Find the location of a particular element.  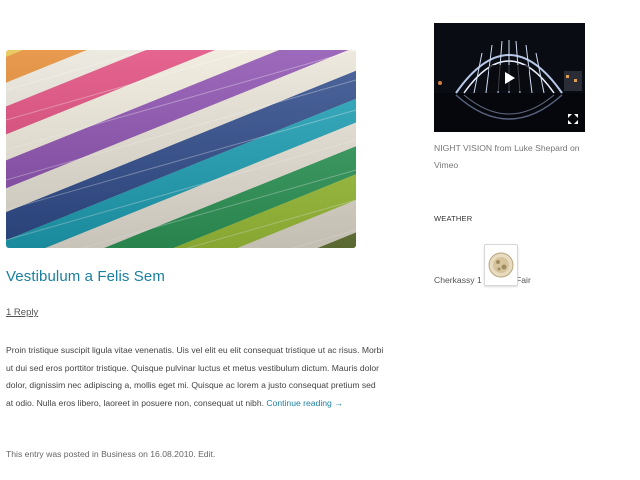

fullscreen-icon is located at coordinates (573, 119).